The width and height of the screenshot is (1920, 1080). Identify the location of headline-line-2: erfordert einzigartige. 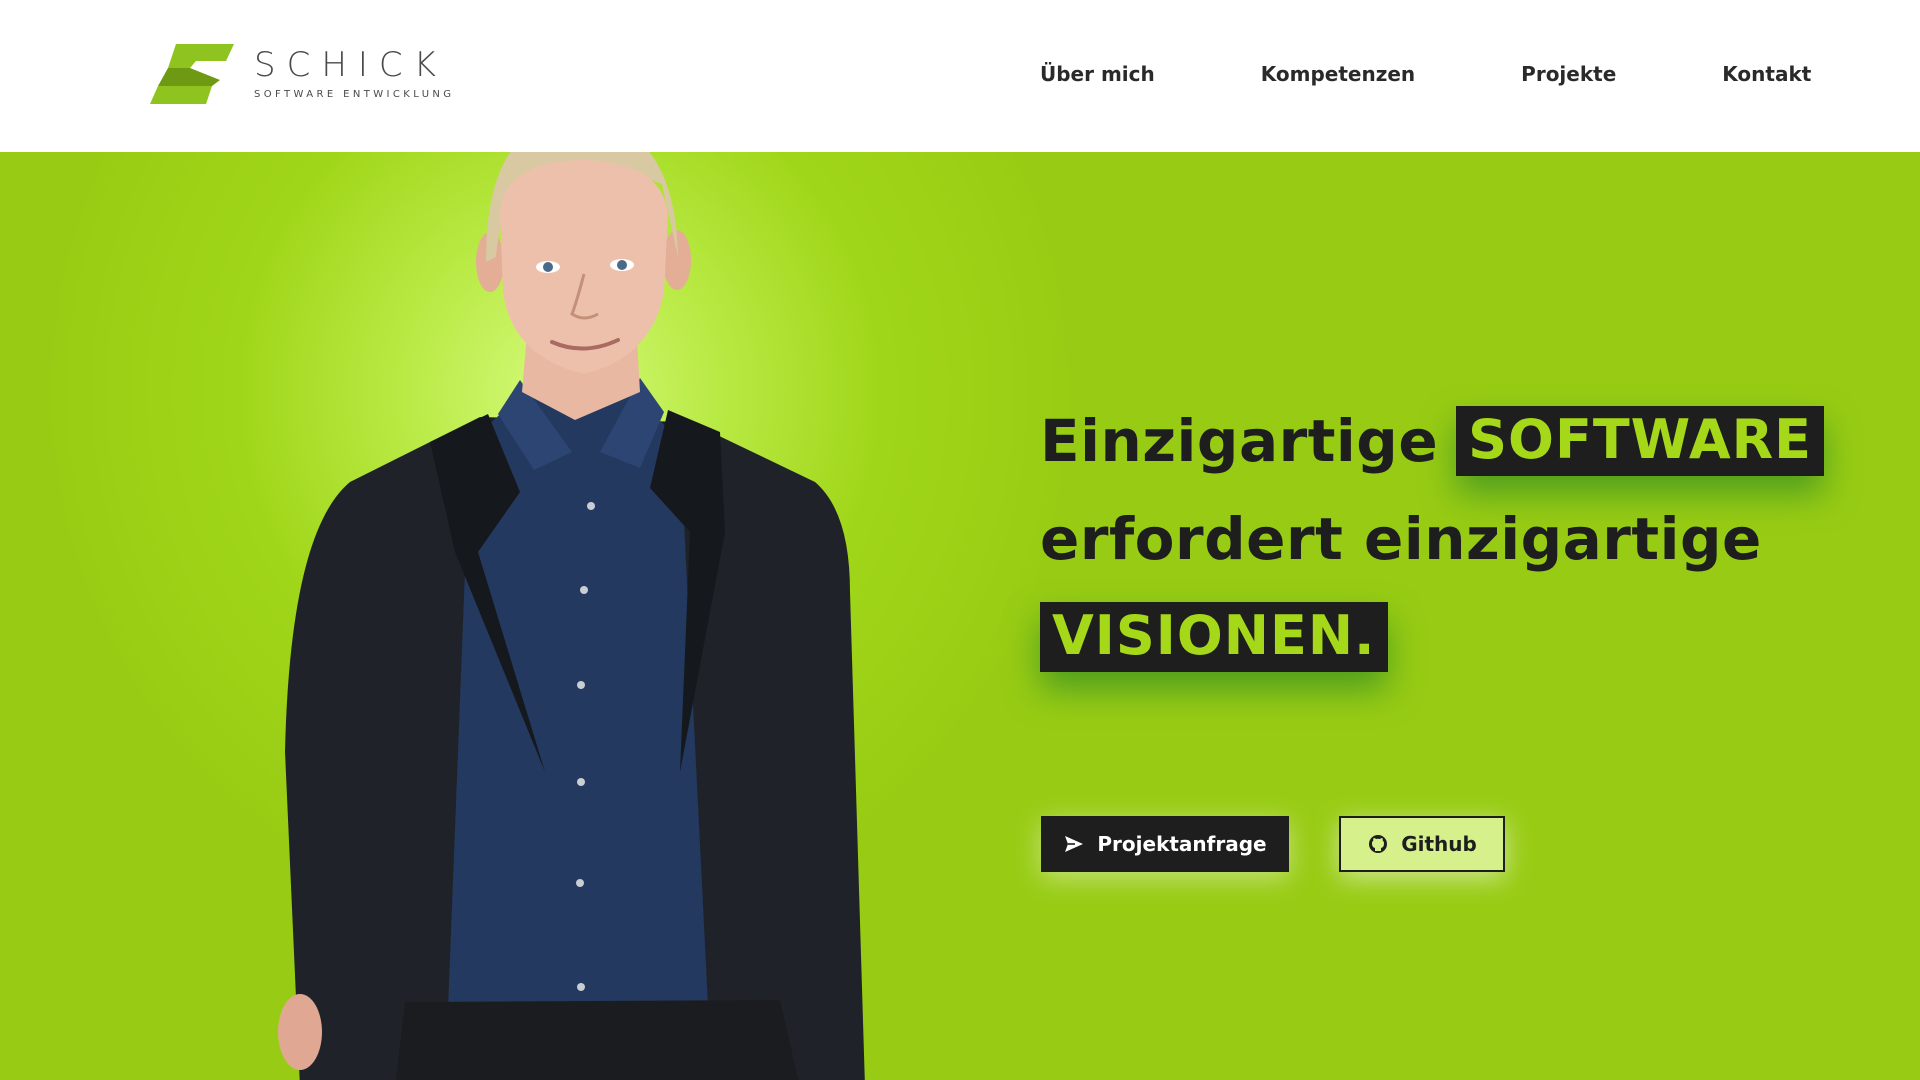
(1450, 539).